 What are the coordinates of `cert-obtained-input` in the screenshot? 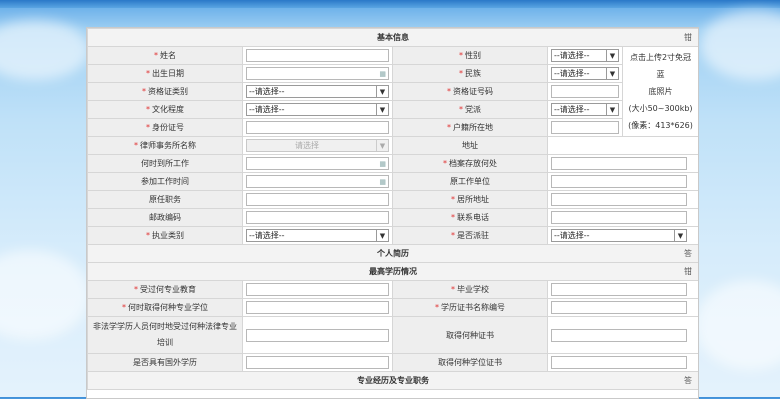 It's located at (619, 335).